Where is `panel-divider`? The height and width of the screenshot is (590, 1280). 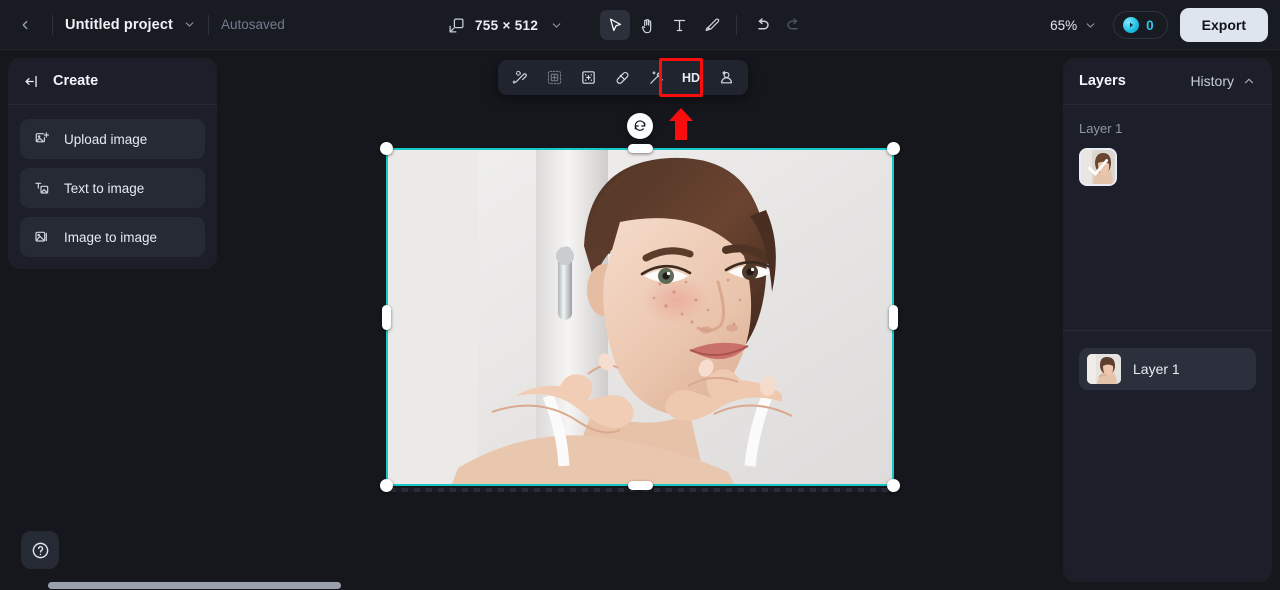 panel-divider is located at coordinates (1167, 330).